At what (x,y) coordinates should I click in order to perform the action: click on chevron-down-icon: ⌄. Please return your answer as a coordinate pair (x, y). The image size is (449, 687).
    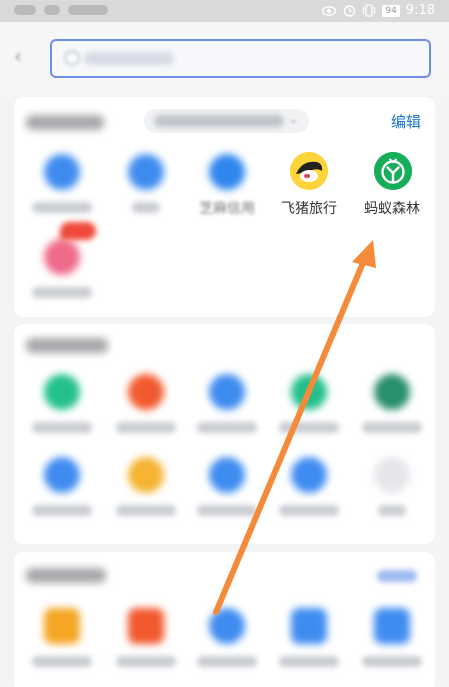
    Looking at the image, I should click on (293, 119).